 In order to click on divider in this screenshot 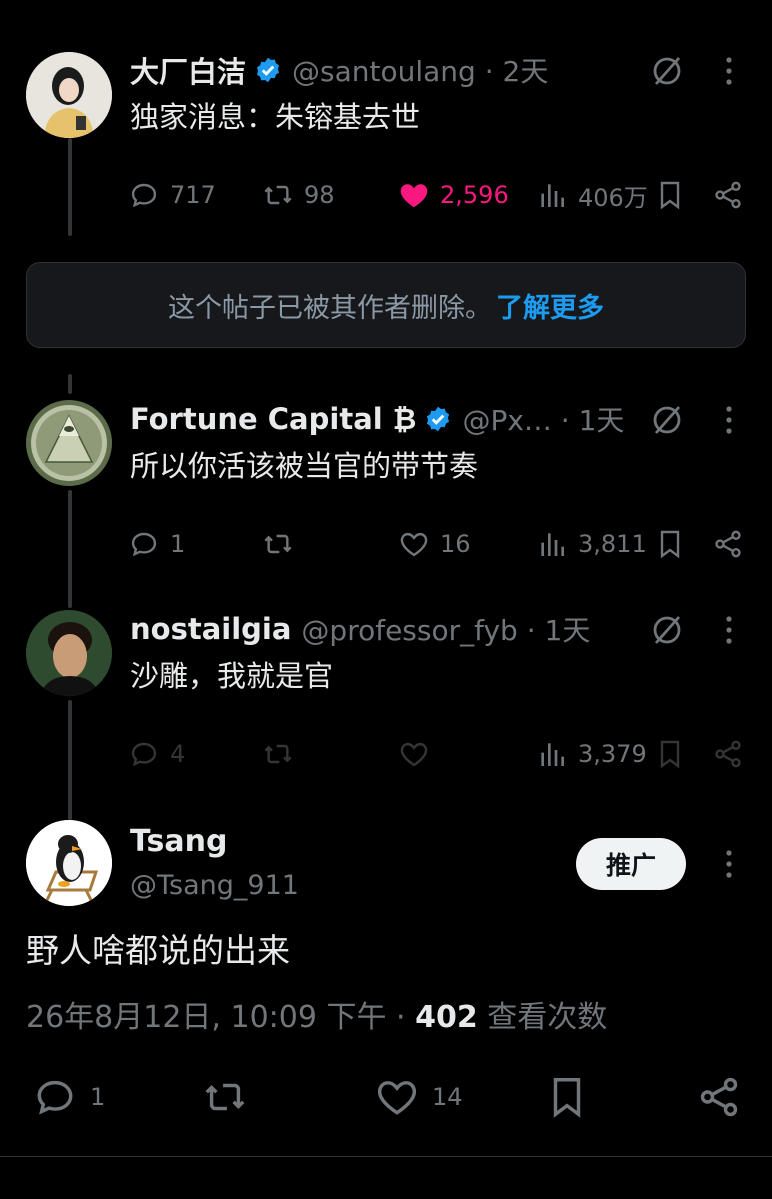, I will do `click(386, 1156)`.